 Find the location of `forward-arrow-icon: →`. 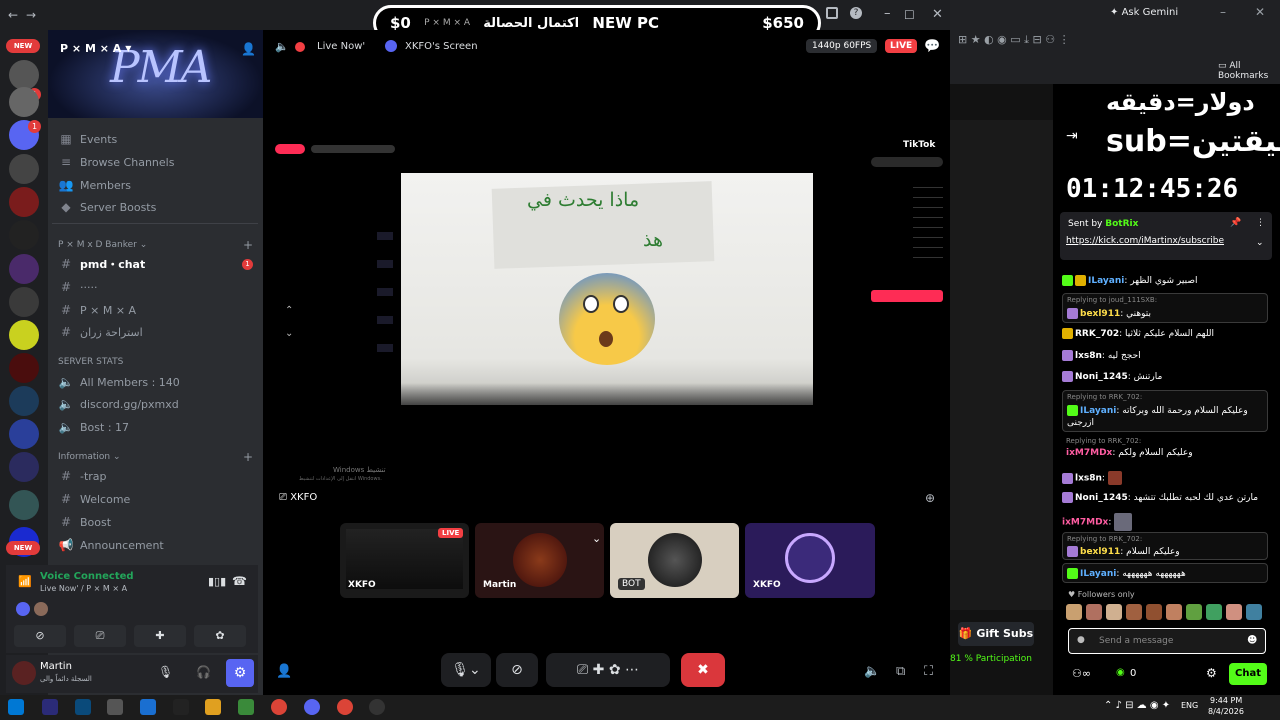

forward-arrow-icon: → is located at coordinates (31, 15).